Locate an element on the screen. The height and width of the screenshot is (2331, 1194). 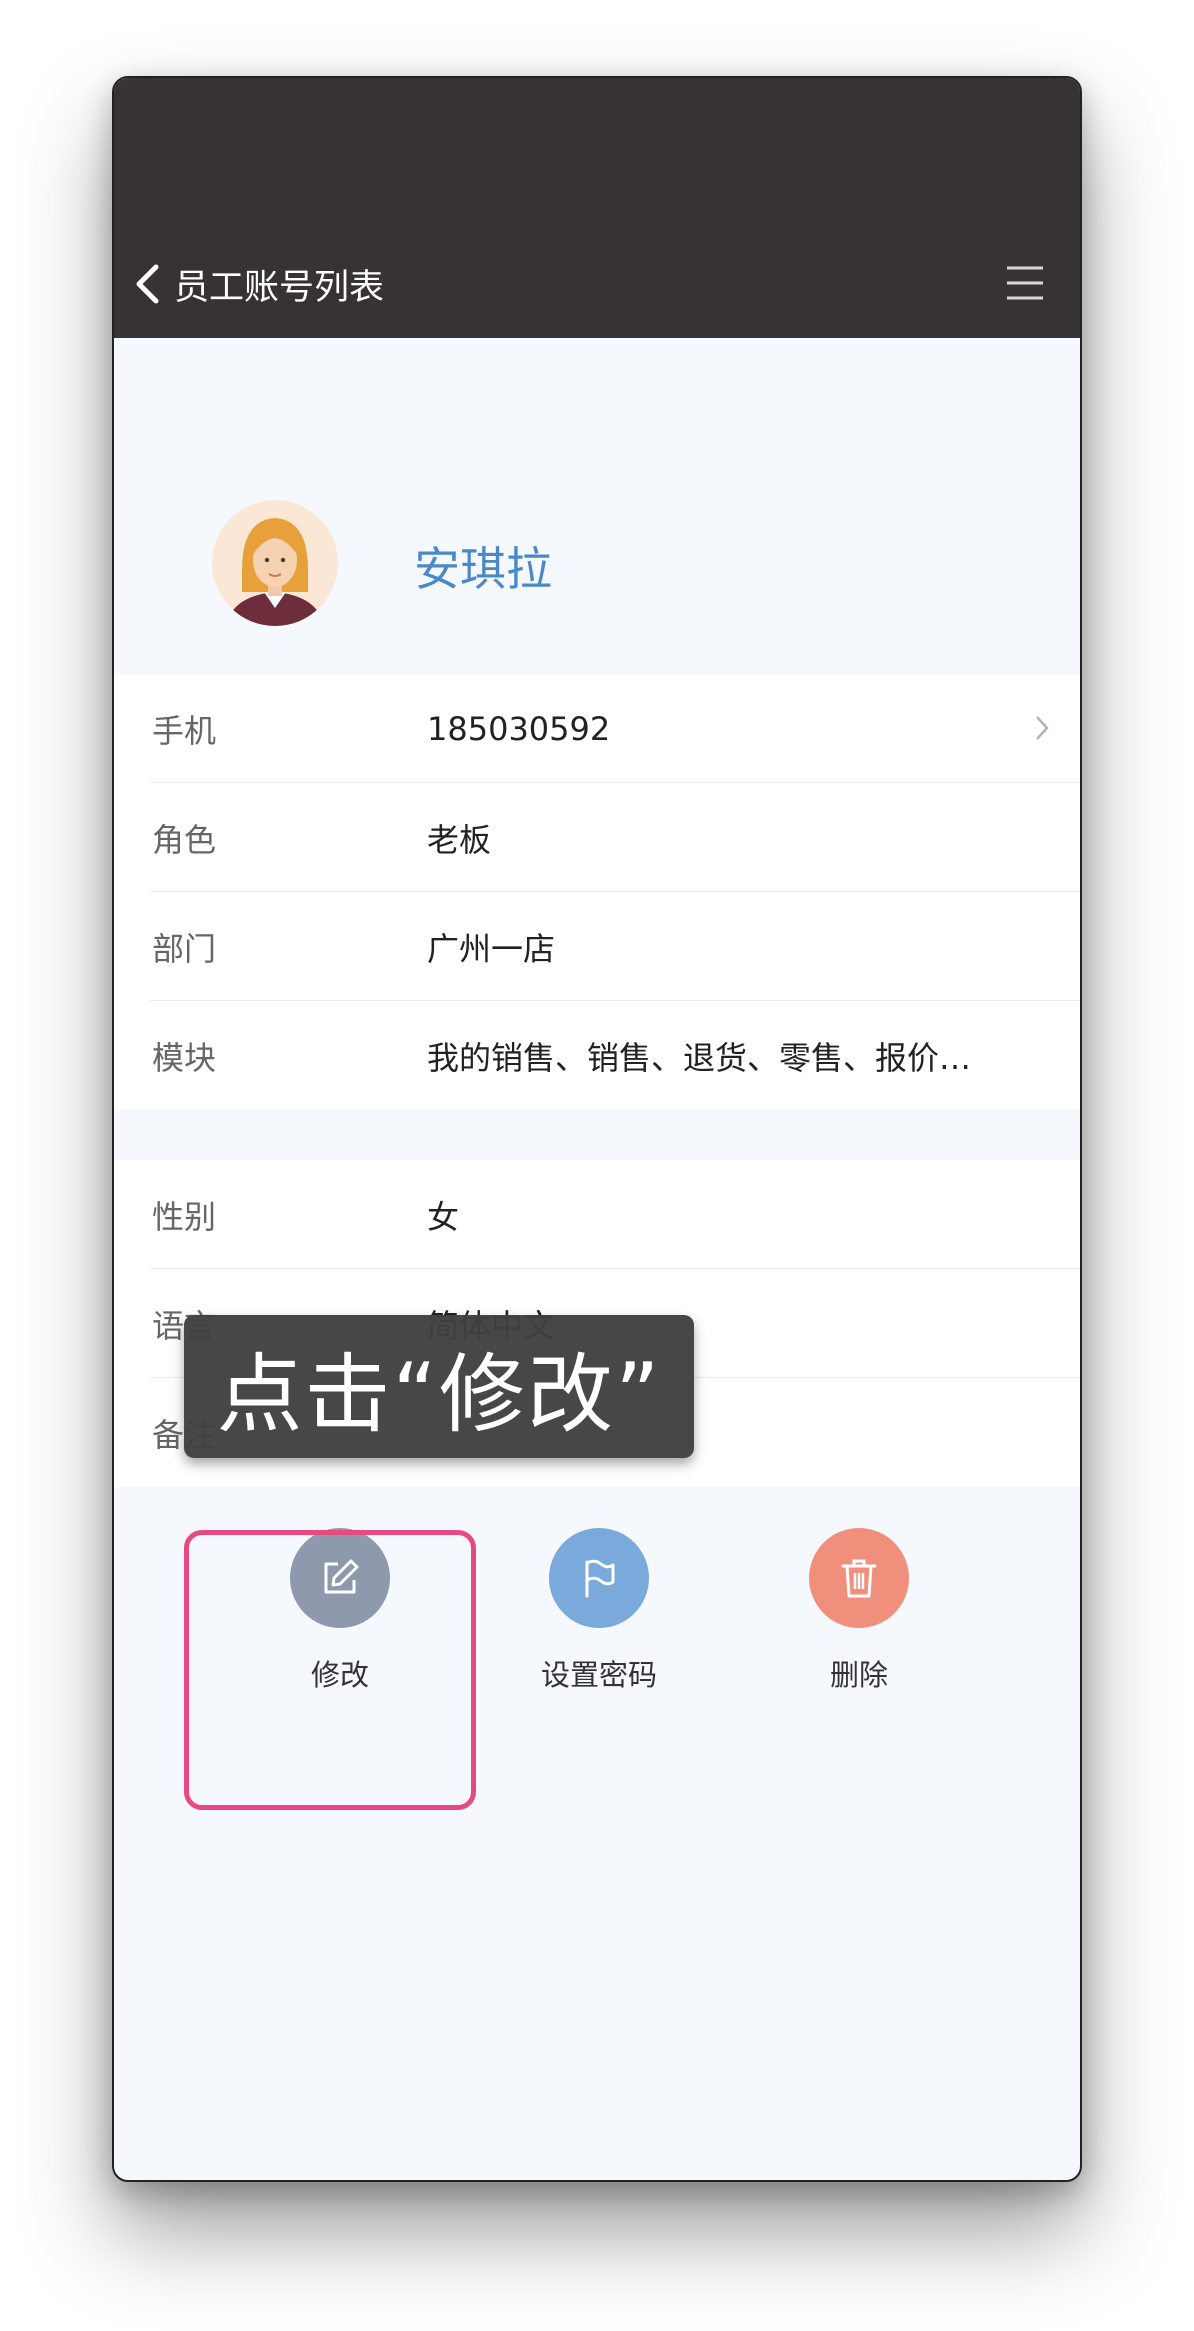
back-button-label: 员工账号列表 is located at coordinates (279, 287).